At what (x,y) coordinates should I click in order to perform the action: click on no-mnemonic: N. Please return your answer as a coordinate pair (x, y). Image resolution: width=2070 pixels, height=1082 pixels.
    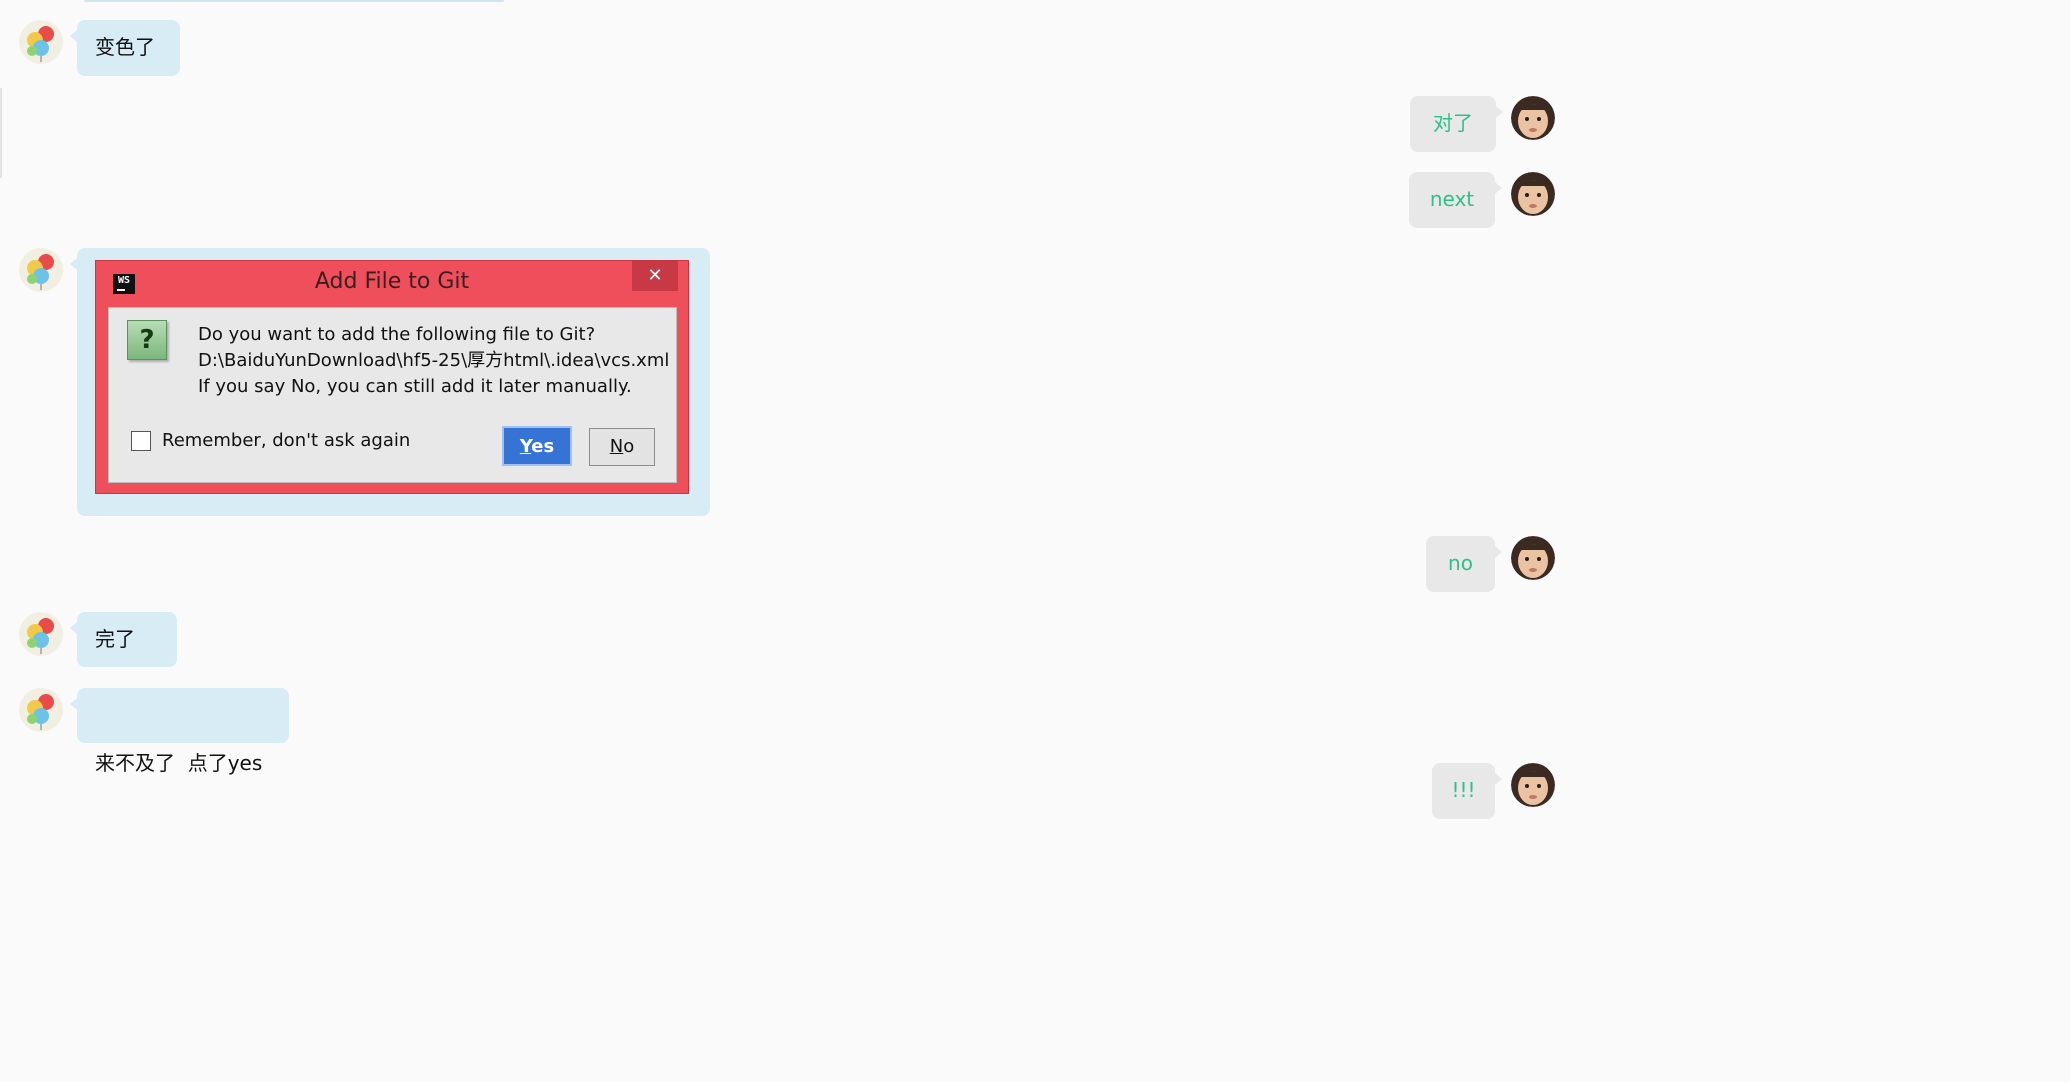
    Looking at the image, I should click on (616, 446).